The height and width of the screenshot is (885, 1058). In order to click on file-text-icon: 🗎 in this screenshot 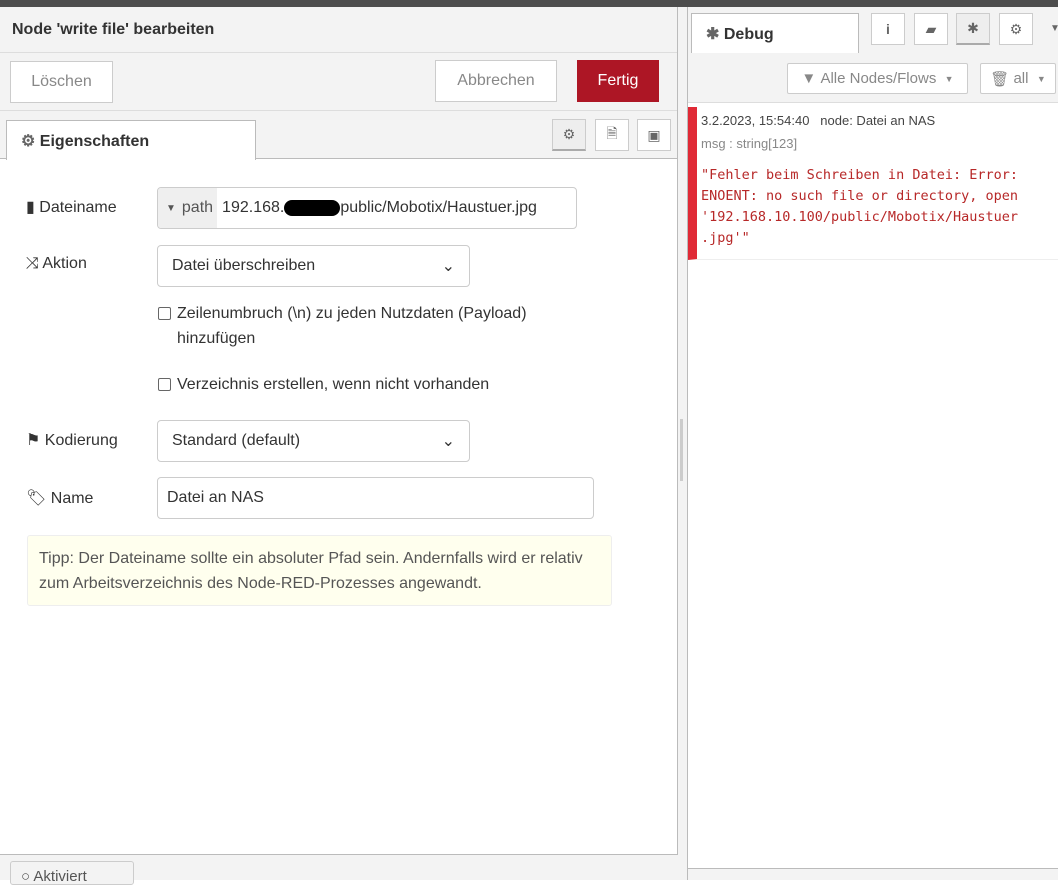, I will do `click(612, 133)`.